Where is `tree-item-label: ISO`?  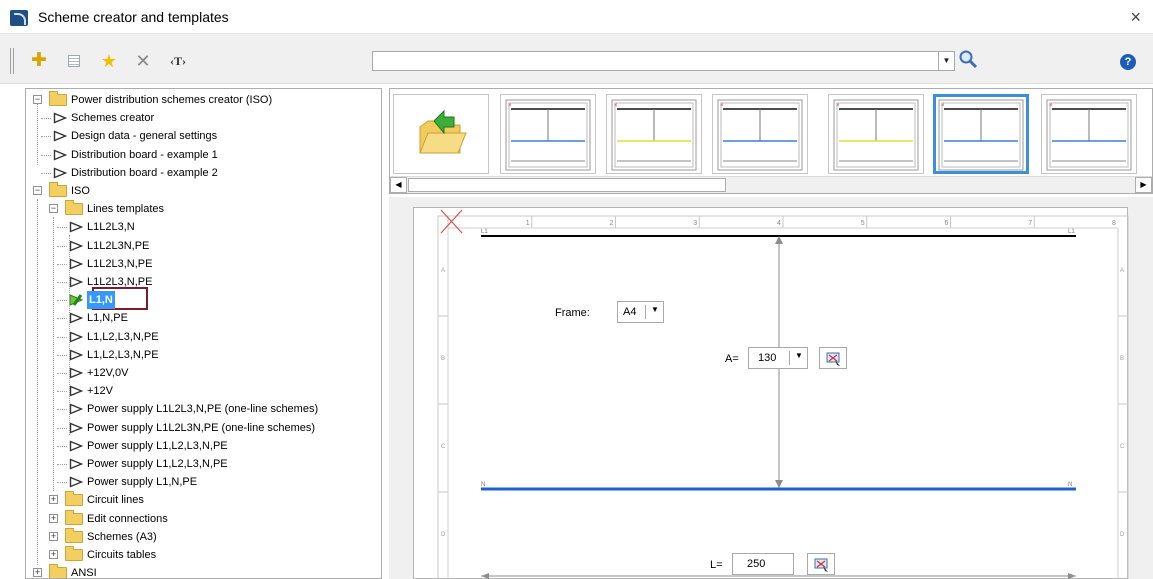
tree-item-label: ISO is located at coordinates (80, 191).